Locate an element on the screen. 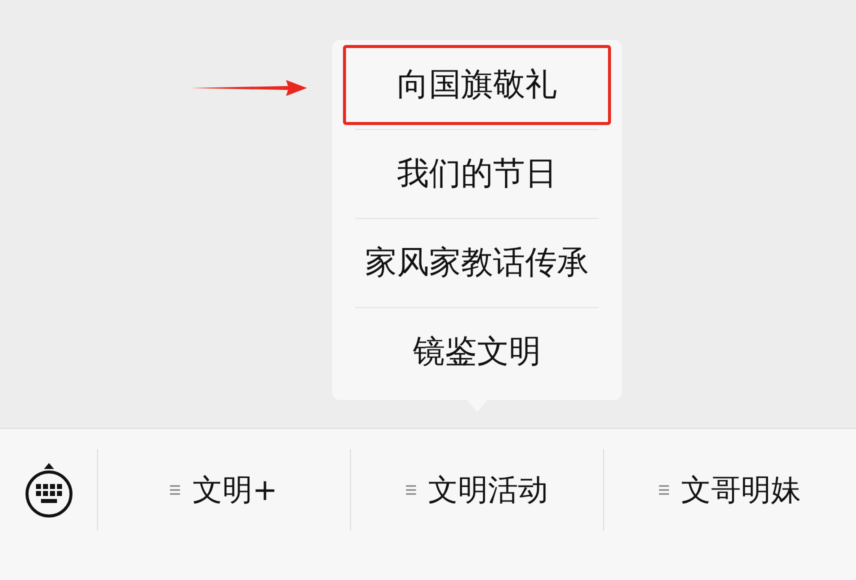 The height and width of the screenshot is (580, 856). submenu-item: 家风家教话传承 is located at coordinates (477, 263).